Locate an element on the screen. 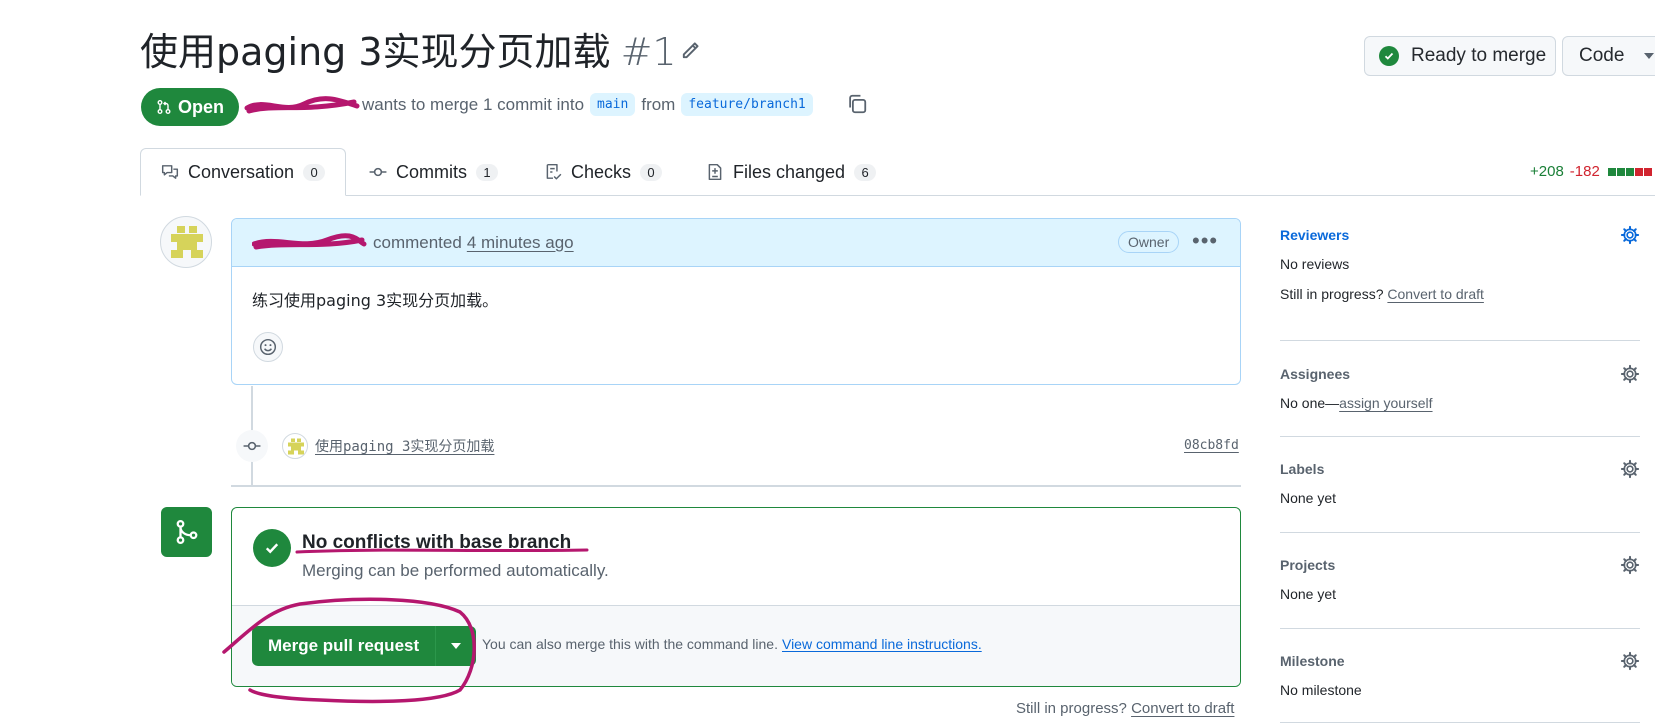 This screenshot has width=1655, height=725. git-pull-request-icon is located at coordinates (164, 107).